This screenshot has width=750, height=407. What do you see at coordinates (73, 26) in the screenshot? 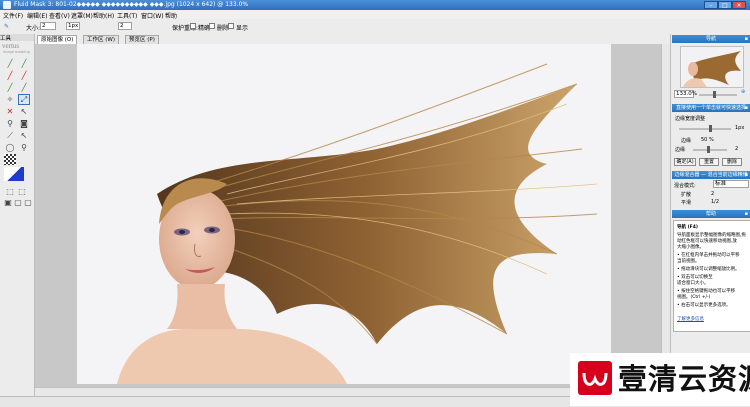
I see `width-field: 1px` at bounding box center [73, 26].